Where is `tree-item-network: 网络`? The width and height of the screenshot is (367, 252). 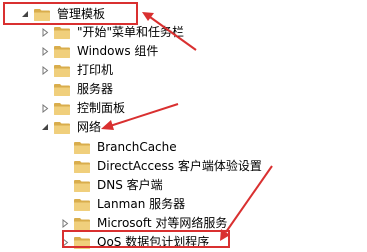 tree-item-network: 网络 is located at coordinates (70, 127).